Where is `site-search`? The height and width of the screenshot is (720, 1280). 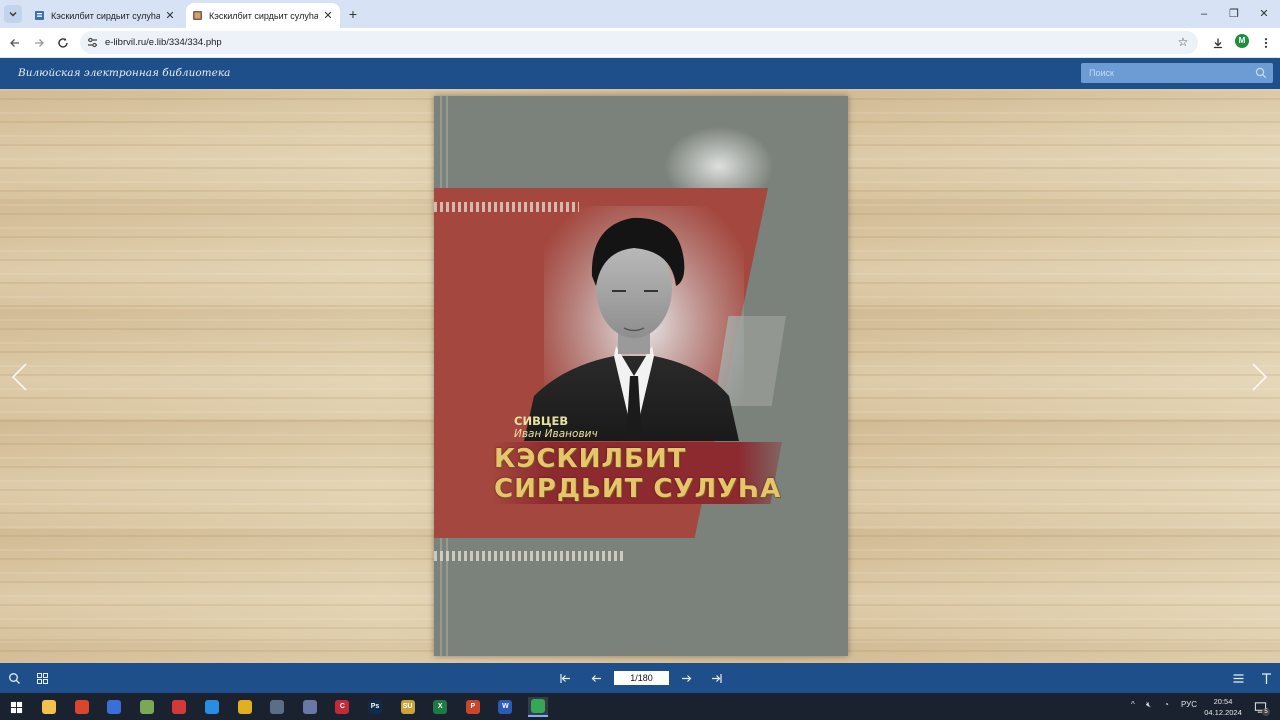
site-search is located at coordinates (1177, 73).